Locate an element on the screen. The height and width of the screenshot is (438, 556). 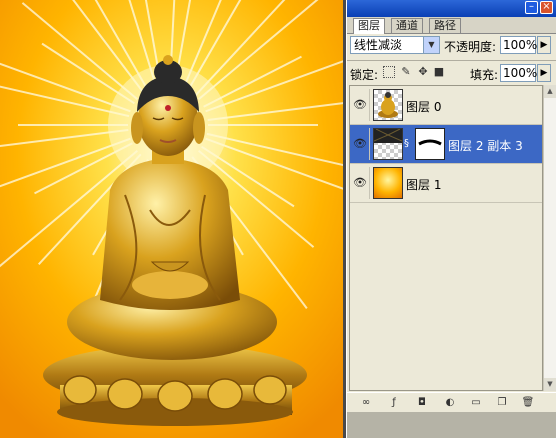
panel-tabs: 图层 通道 路径 is located at coordinates (451, 25).